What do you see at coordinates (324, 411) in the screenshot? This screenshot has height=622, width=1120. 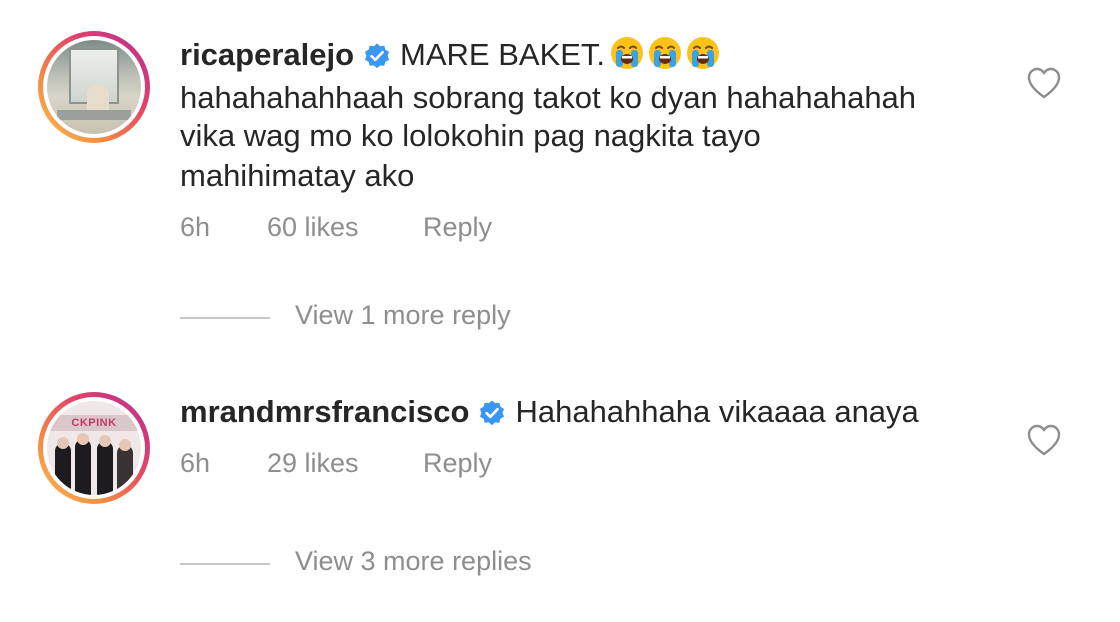 I see `username: mrandmrsfrancisco` at bounding box center [324, 411].